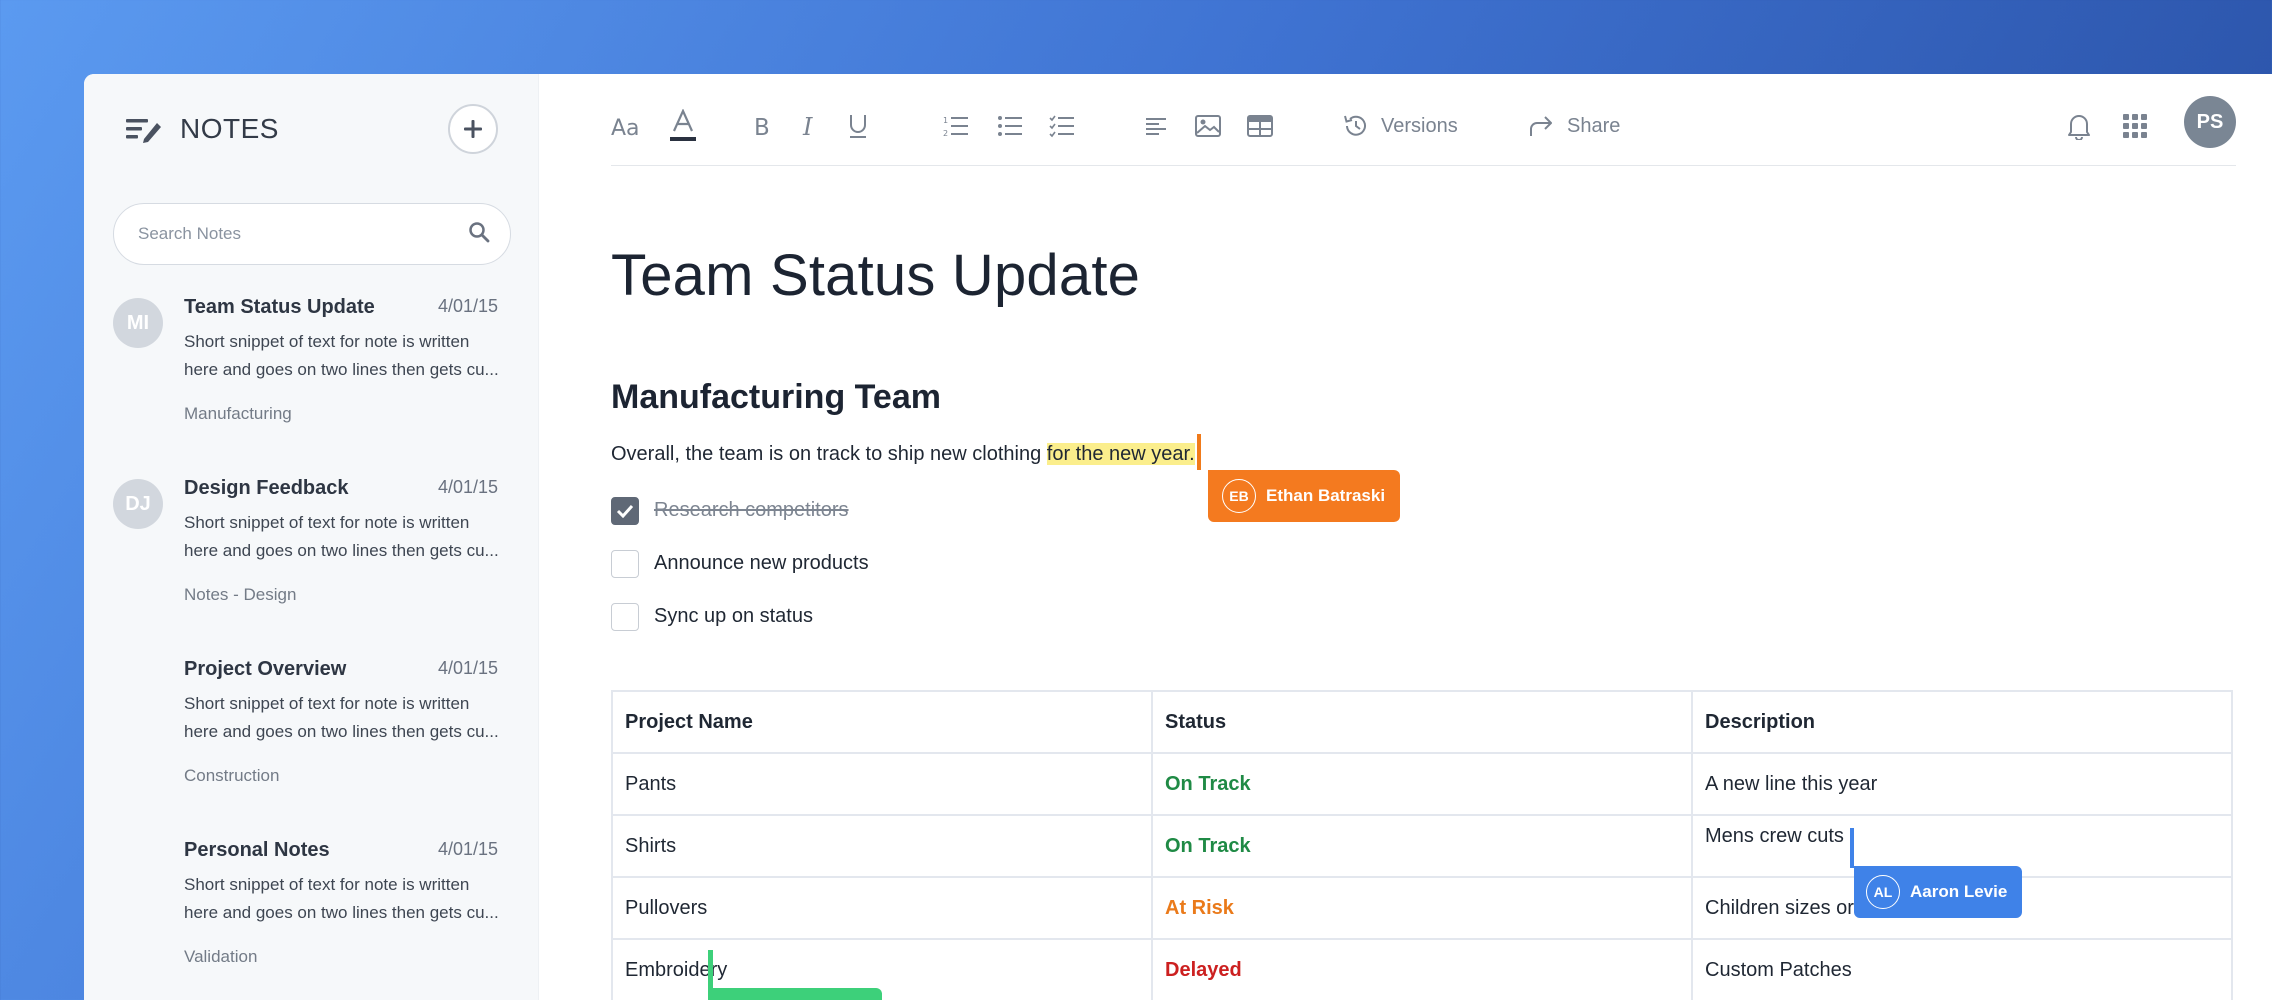 The image size is (2272, 1000). I want to click on collaborator-name: Aaron Levie, so click(1959, 891).